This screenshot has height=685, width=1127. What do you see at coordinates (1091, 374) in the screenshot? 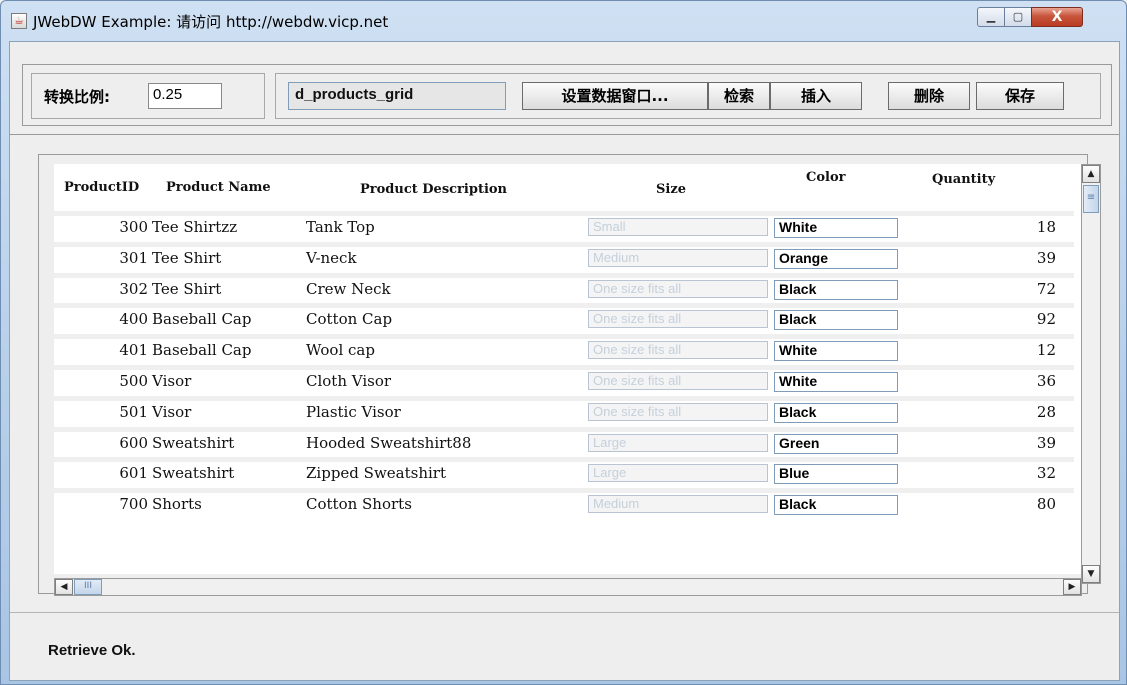
I see `vertical-scrollbar: ▲ ≡ ▼` at bounding box center [1091, 374].